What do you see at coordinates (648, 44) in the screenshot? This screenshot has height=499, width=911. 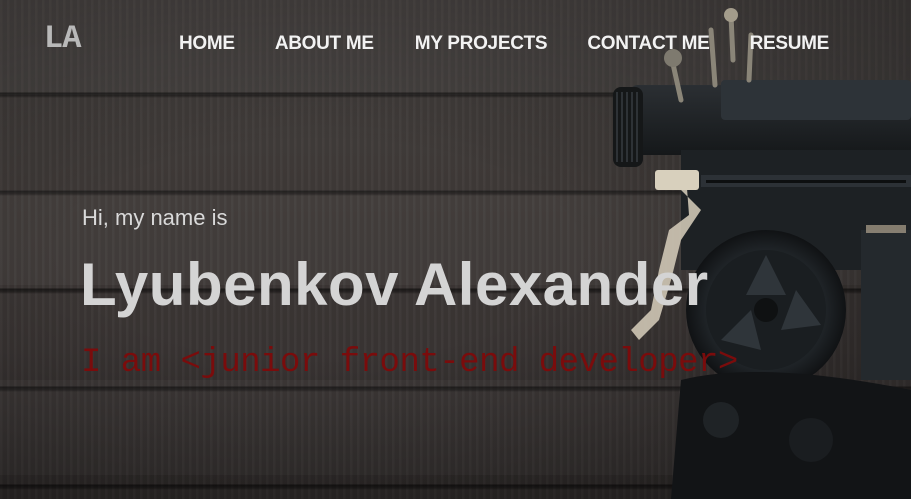 I see `nav-contact-me: CONTACT ME` at bounding box center [648, 44].